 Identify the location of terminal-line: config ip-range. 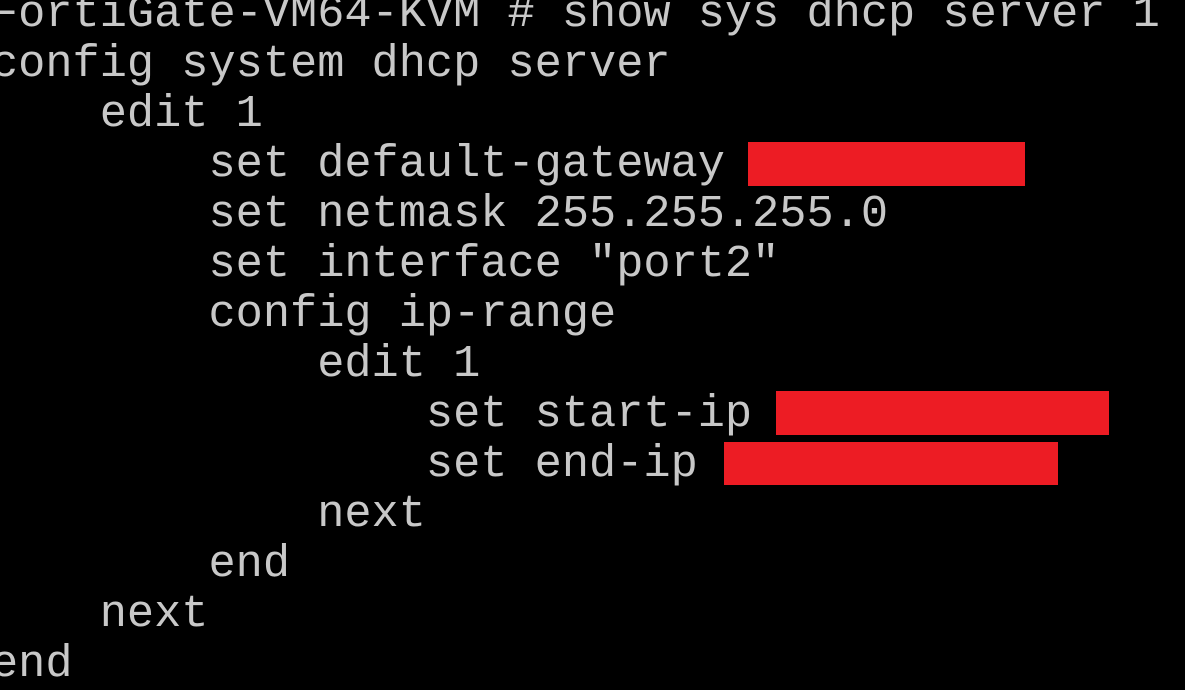
(308, 314).